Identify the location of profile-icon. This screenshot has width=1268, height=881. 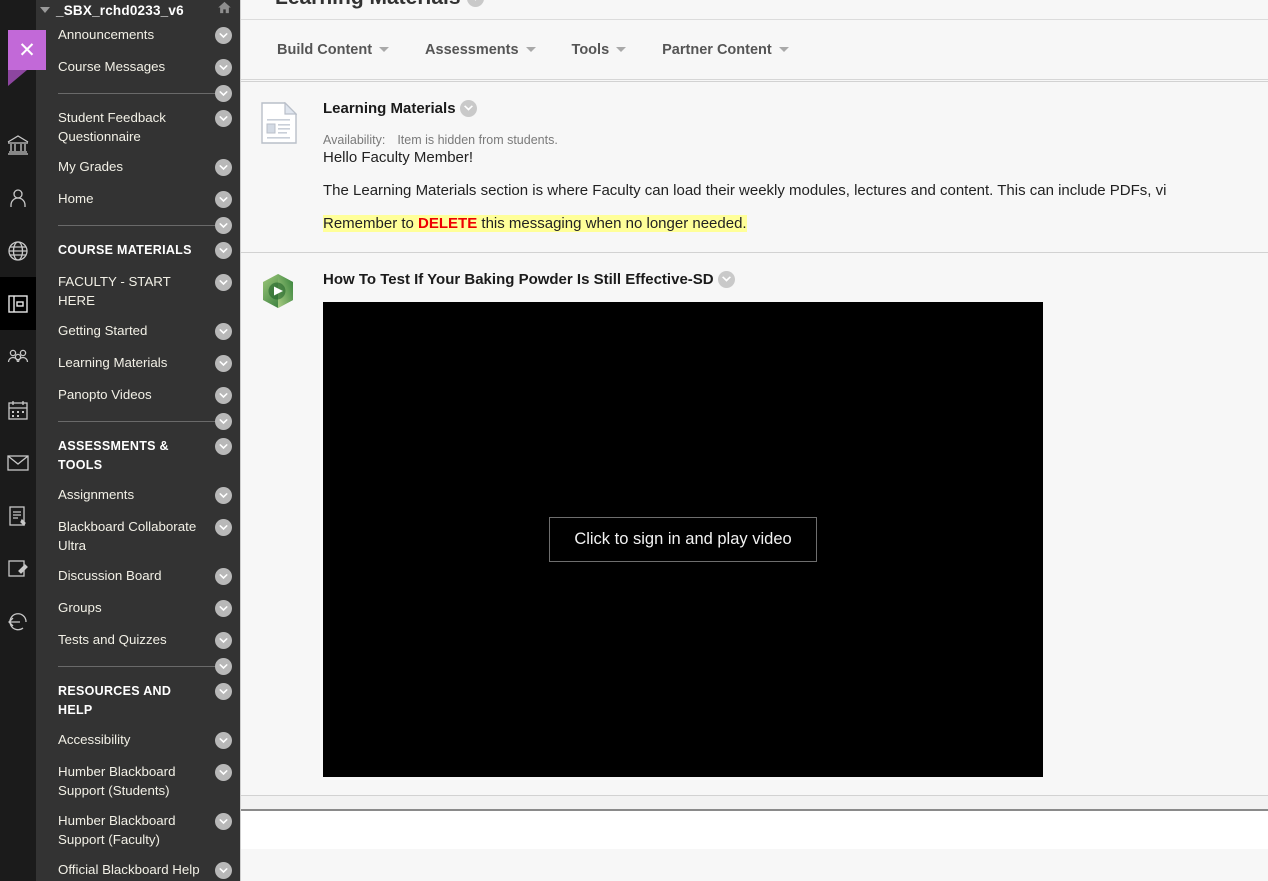
(18, 198).